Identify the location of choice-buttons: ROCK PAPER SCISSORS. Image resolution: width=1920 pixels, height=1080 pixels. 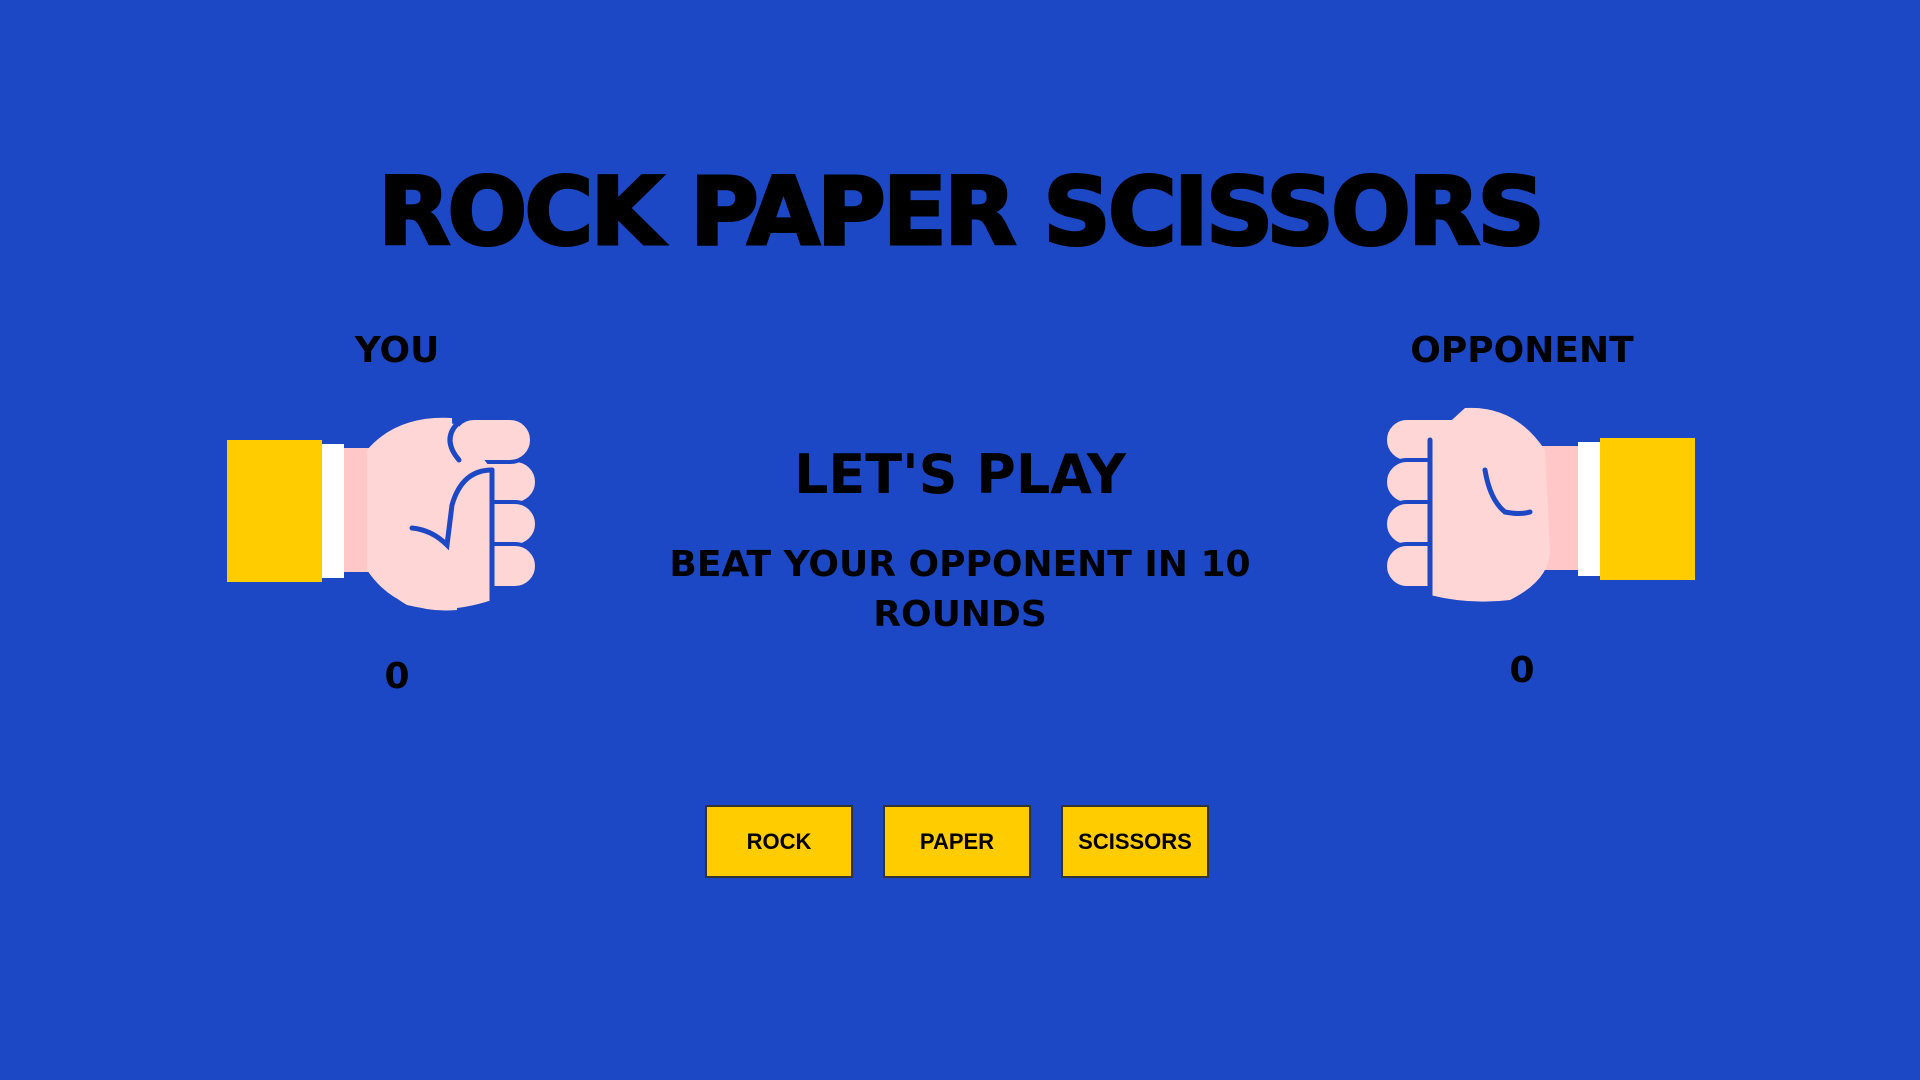
(957, 841).